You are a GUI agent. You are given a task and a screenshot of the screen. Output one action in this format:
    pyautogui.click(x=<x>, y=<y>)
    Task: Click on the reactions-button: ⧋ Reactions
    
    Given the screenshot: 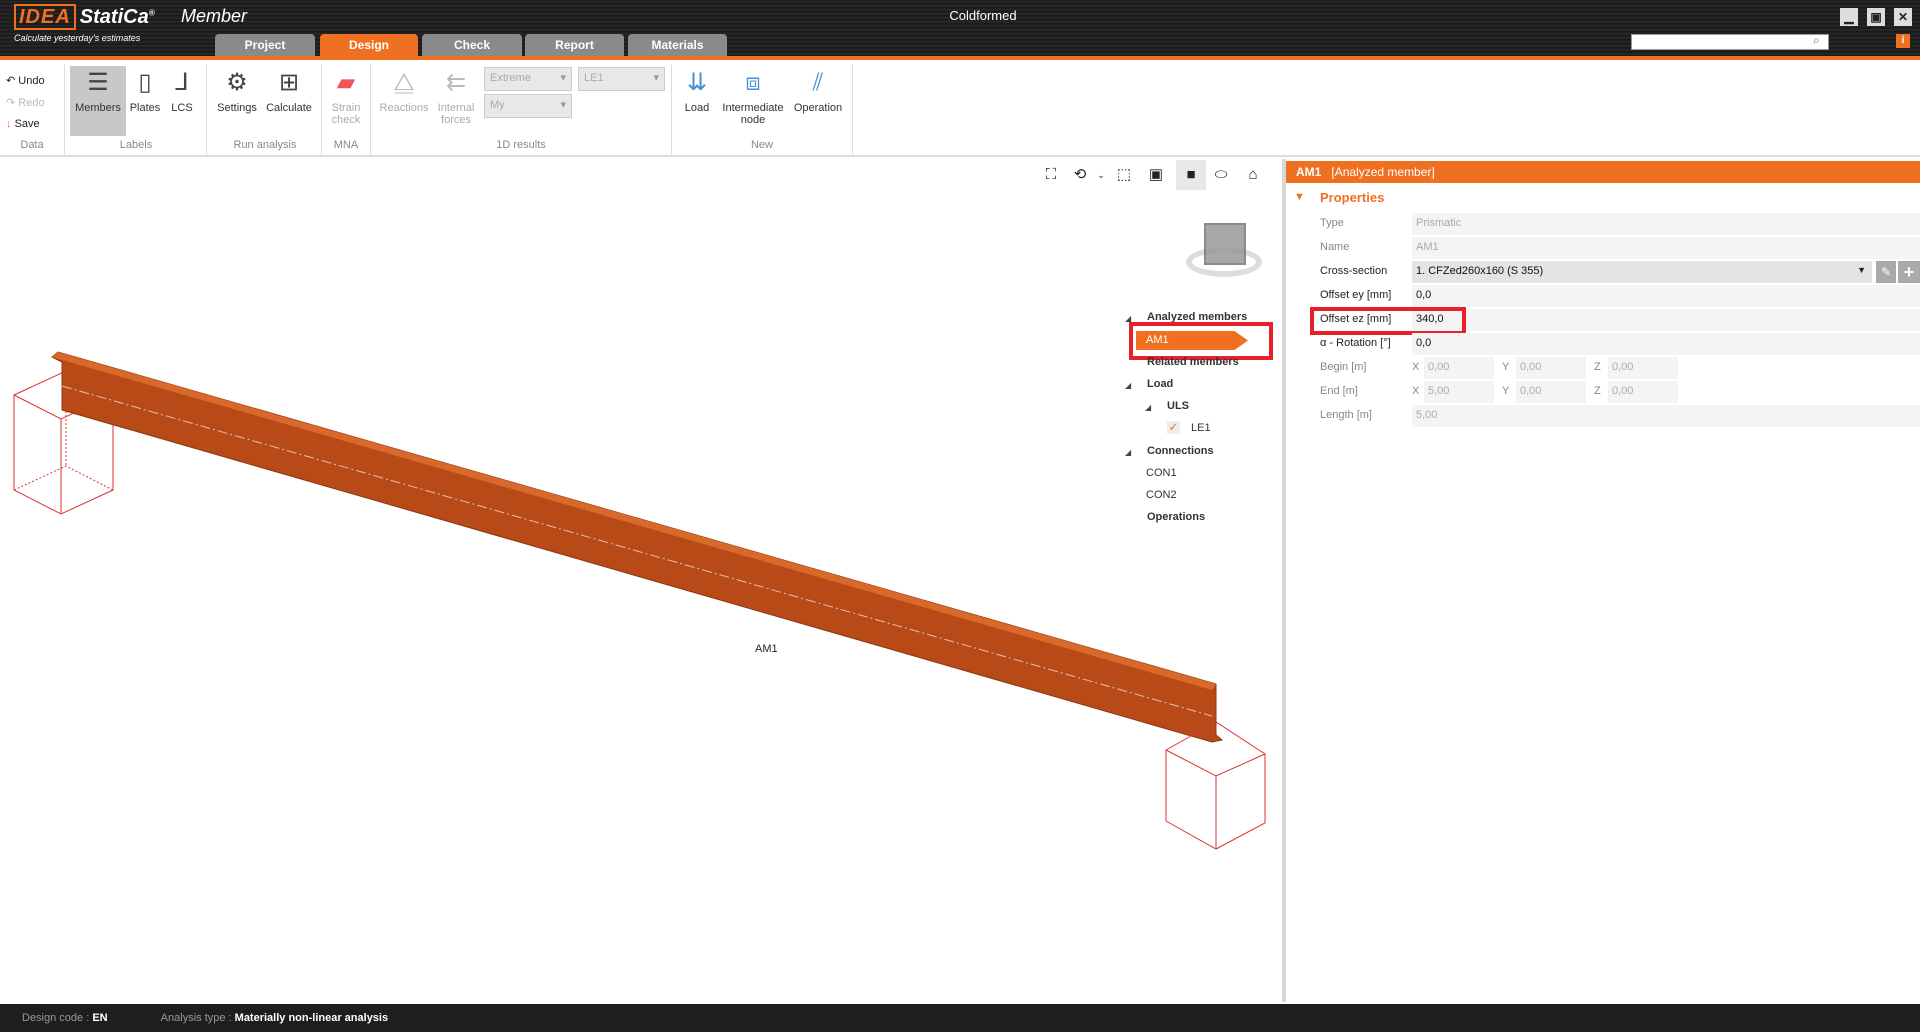 What is the action you would take?
    pyautogui.click(x=404, y=91)
    